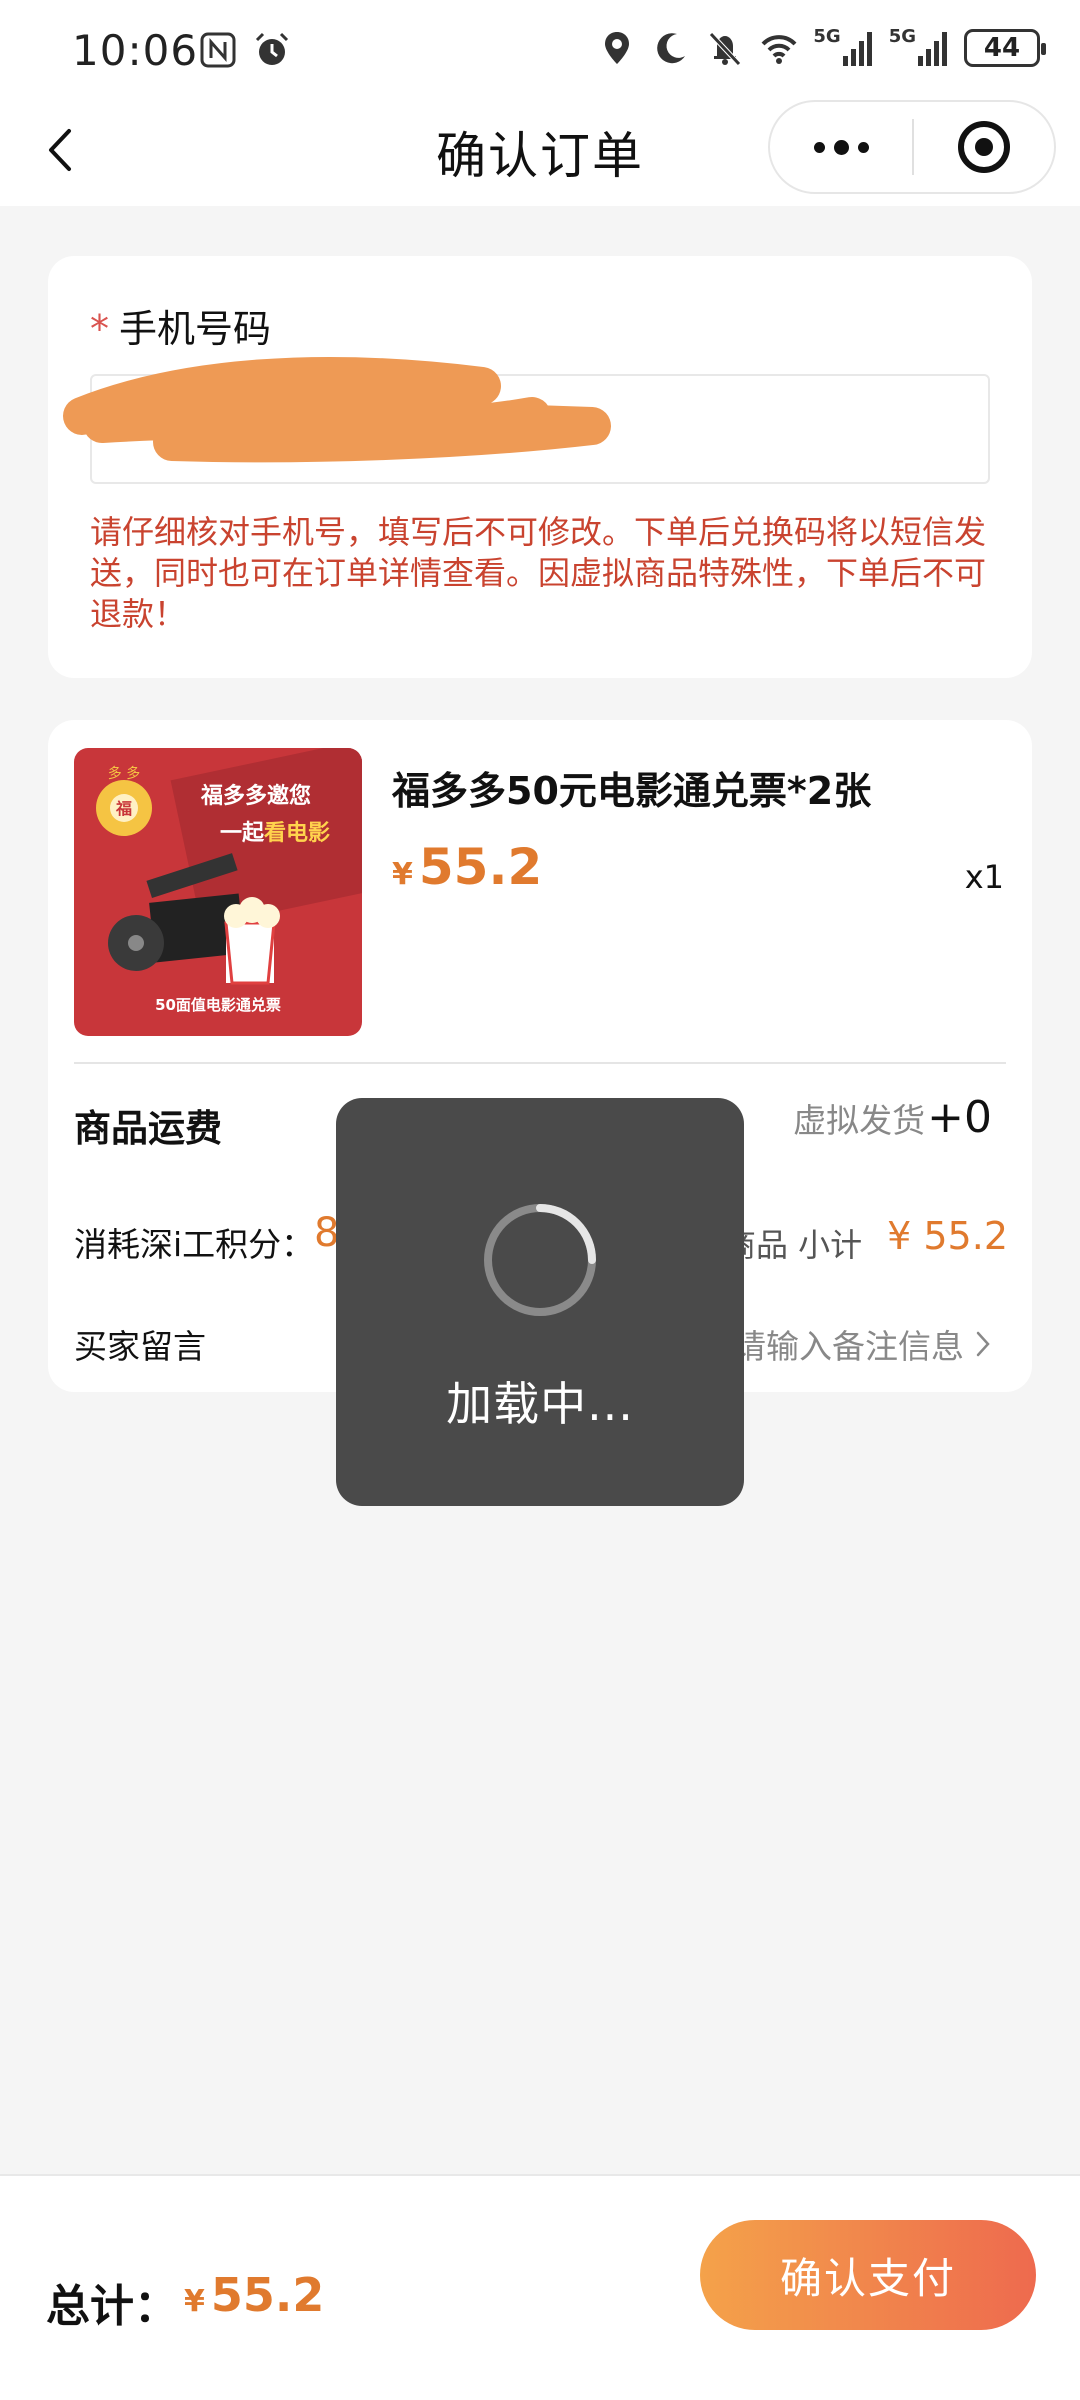 The height and width of the screenshot is (2400, 1080). Describe the element at coordinates (617, 48) in the screenshot. I see `location-icon` at that location.